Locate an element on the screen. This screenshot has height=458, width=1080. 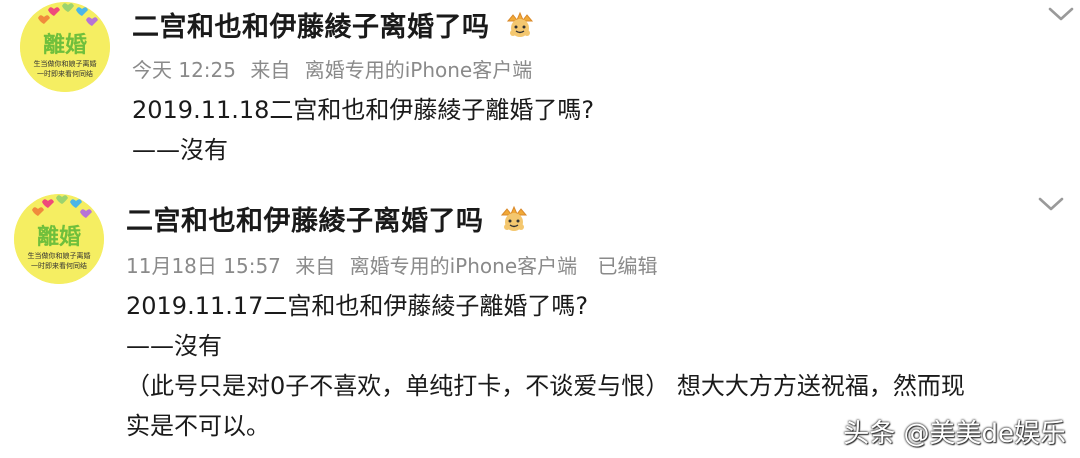
post-time: 今天 12:25 is located at coordinates (184, 70).